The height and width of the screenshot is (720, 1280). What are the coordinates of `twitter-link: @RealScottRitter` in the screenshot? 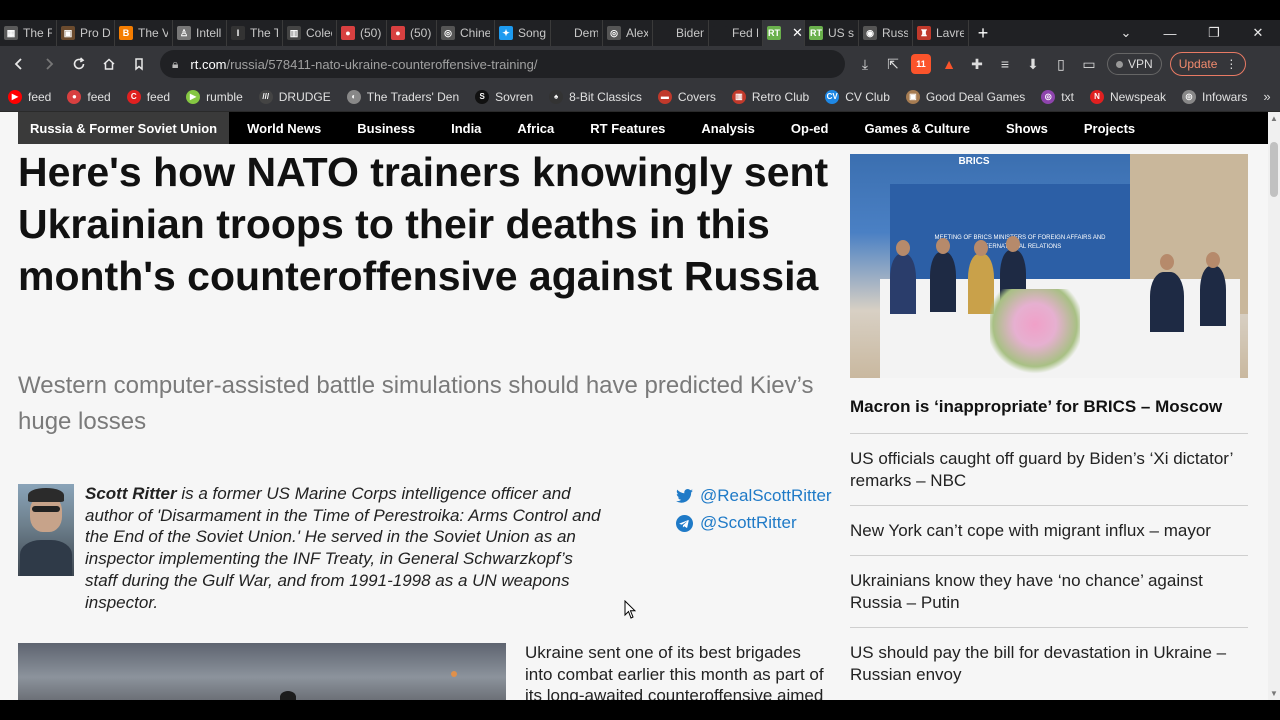 It's located at (754, 496).